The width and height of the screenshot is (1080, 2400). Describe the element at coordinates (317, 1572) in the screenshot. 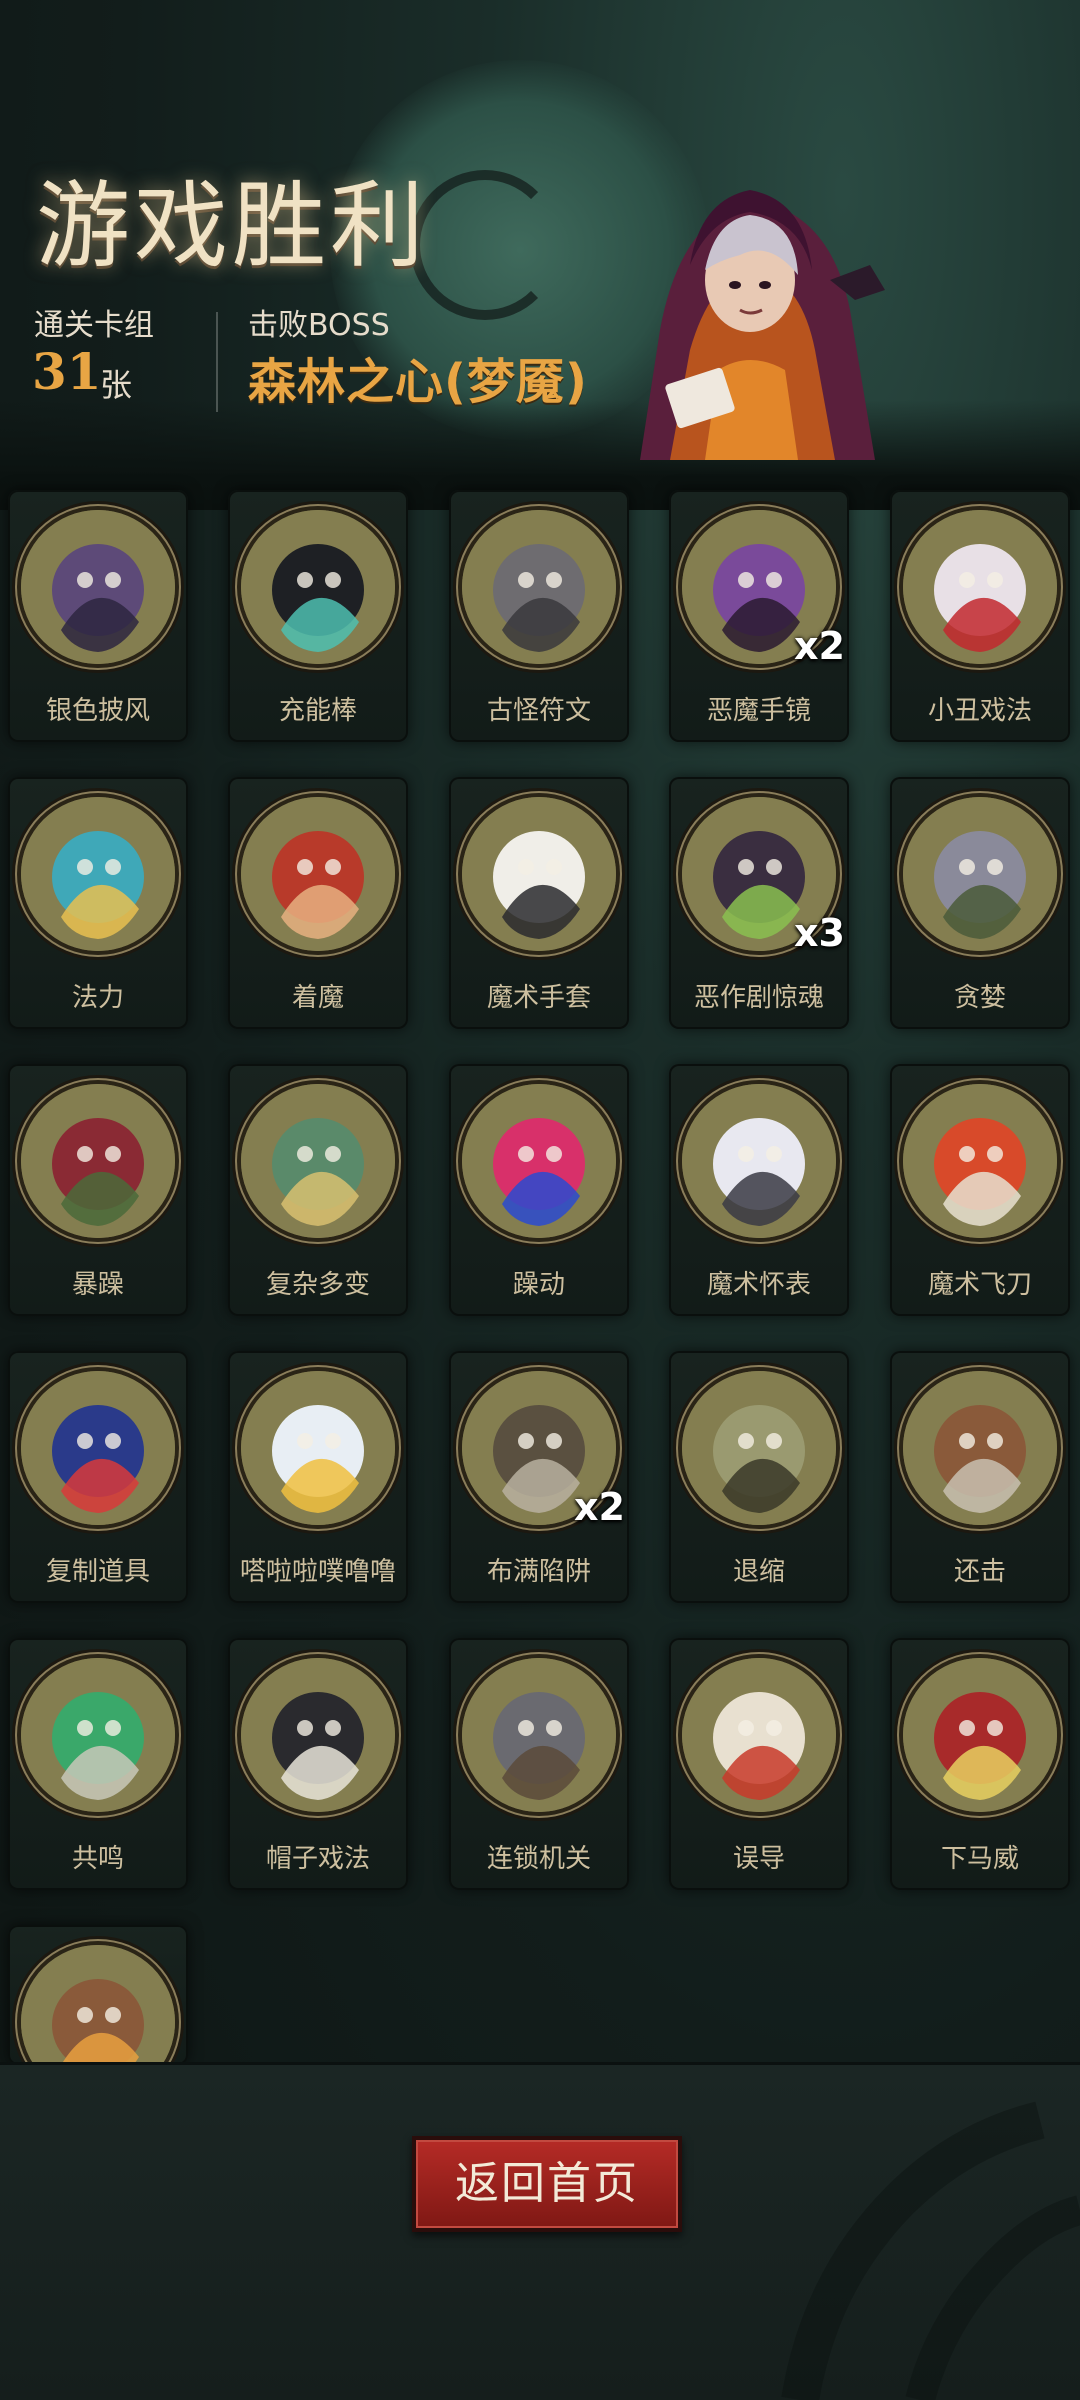

I see `card-label: 嗒啦啦噗噜噜` at that location.